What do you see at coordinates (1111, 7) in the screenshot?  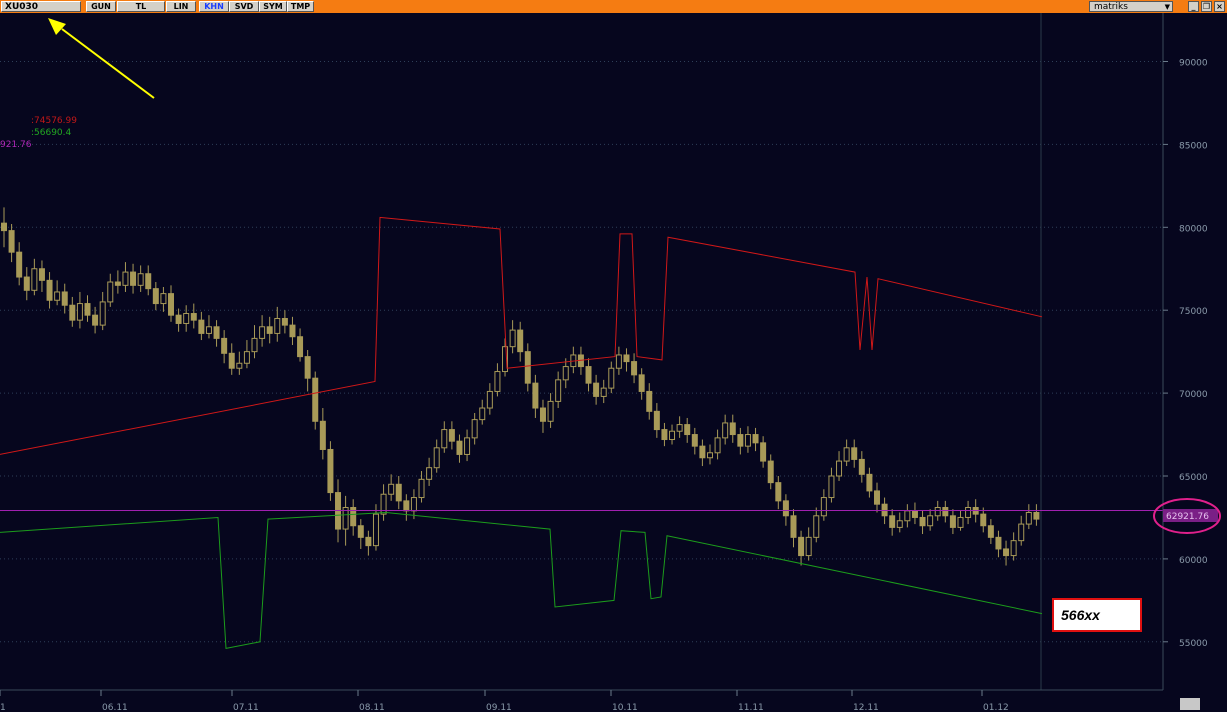 I see `brand-label: matriks` at bounding box center [1111, 7].